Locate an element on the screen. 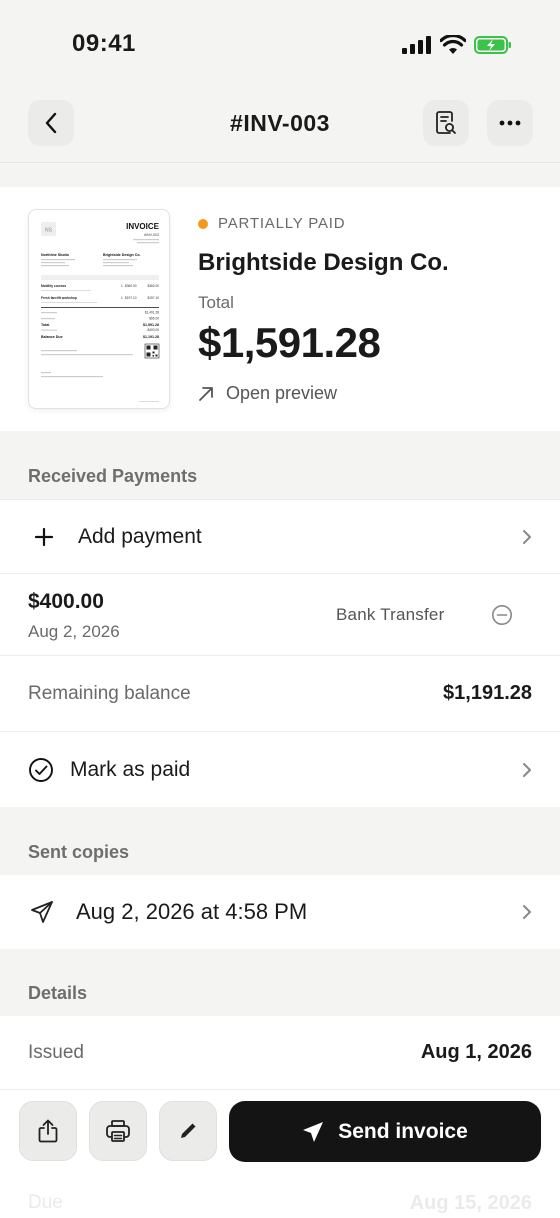 The height and width of the screenshot is (1218, 560). received-payments-heading: Received Payments is located at coordinates (113, 476).